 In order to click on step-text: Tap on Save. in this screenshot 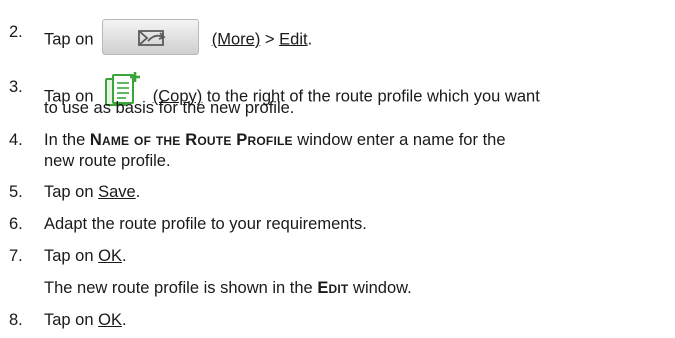, I will do `click(92, 192)`.